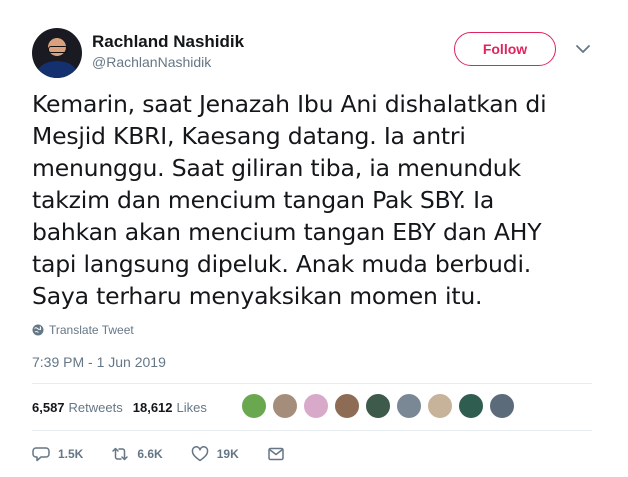  I want to click on reply-count: 1.5K, so click(71, 454).